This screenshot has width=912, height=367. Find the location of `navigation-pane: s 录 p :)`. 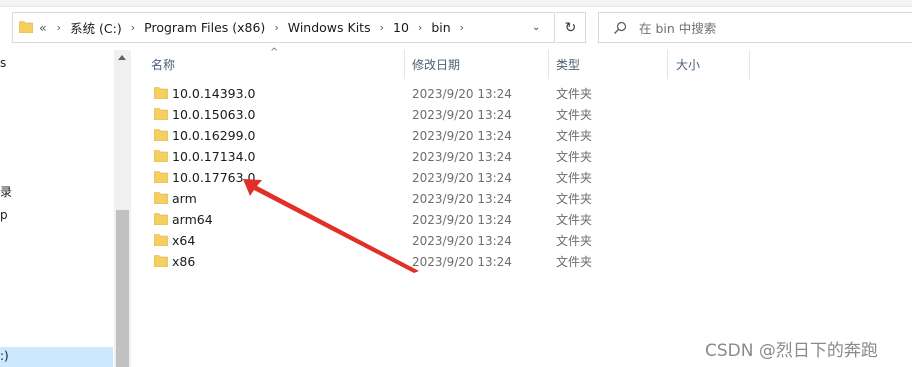

navigation-pane: s 录 p :) is located at coordinates (65, 208).